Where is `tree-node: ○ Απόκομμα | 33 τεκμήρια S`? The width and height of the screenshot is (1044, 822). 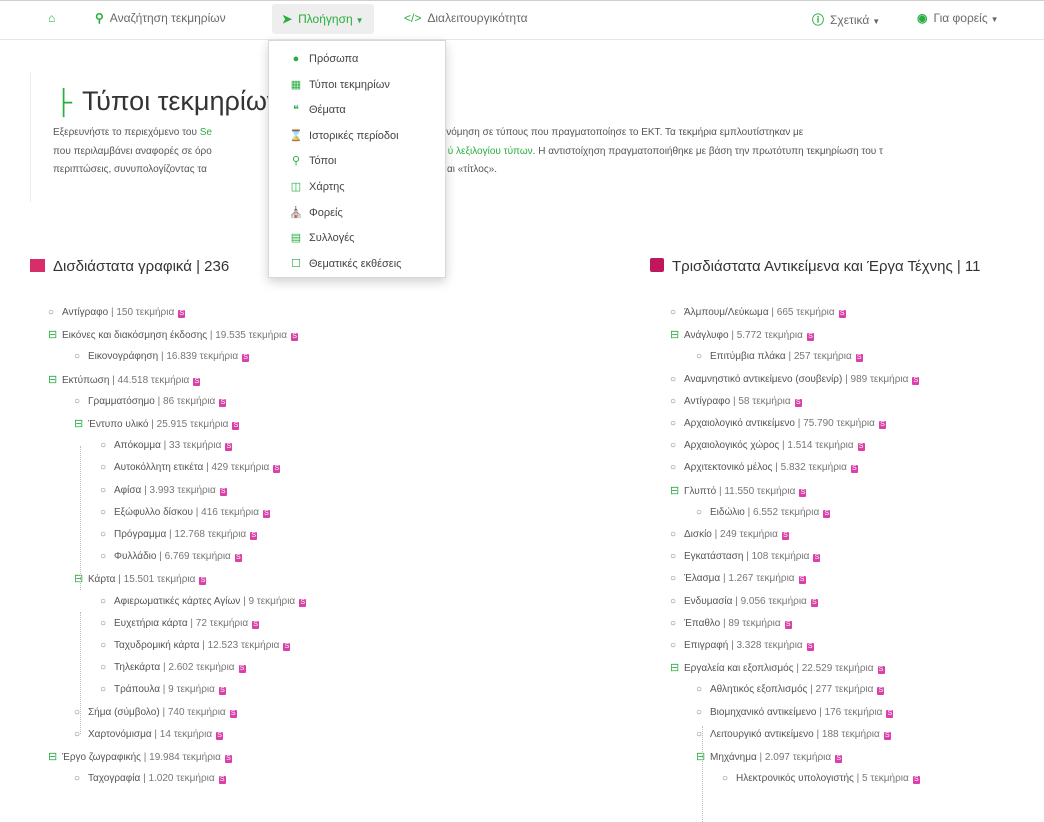 tree-node: ○ Απόκομμα | 33 τεκμήρια S is located at coordinates (166, 446).